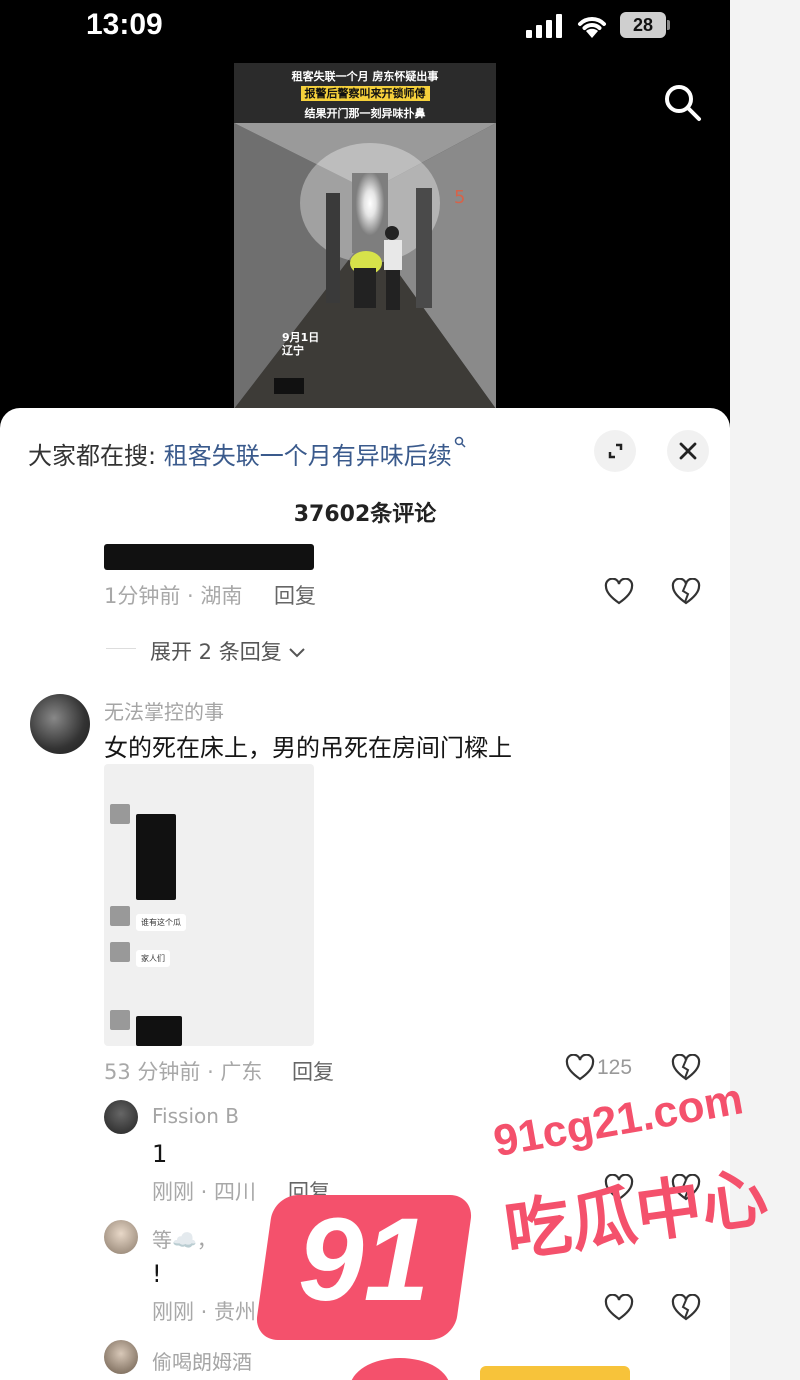 The height and width of the screenshot is (1380, 800). Describe the element at coordinates (490, 1369) in the screenshot. I see `watermark-partial-logo` at that location.